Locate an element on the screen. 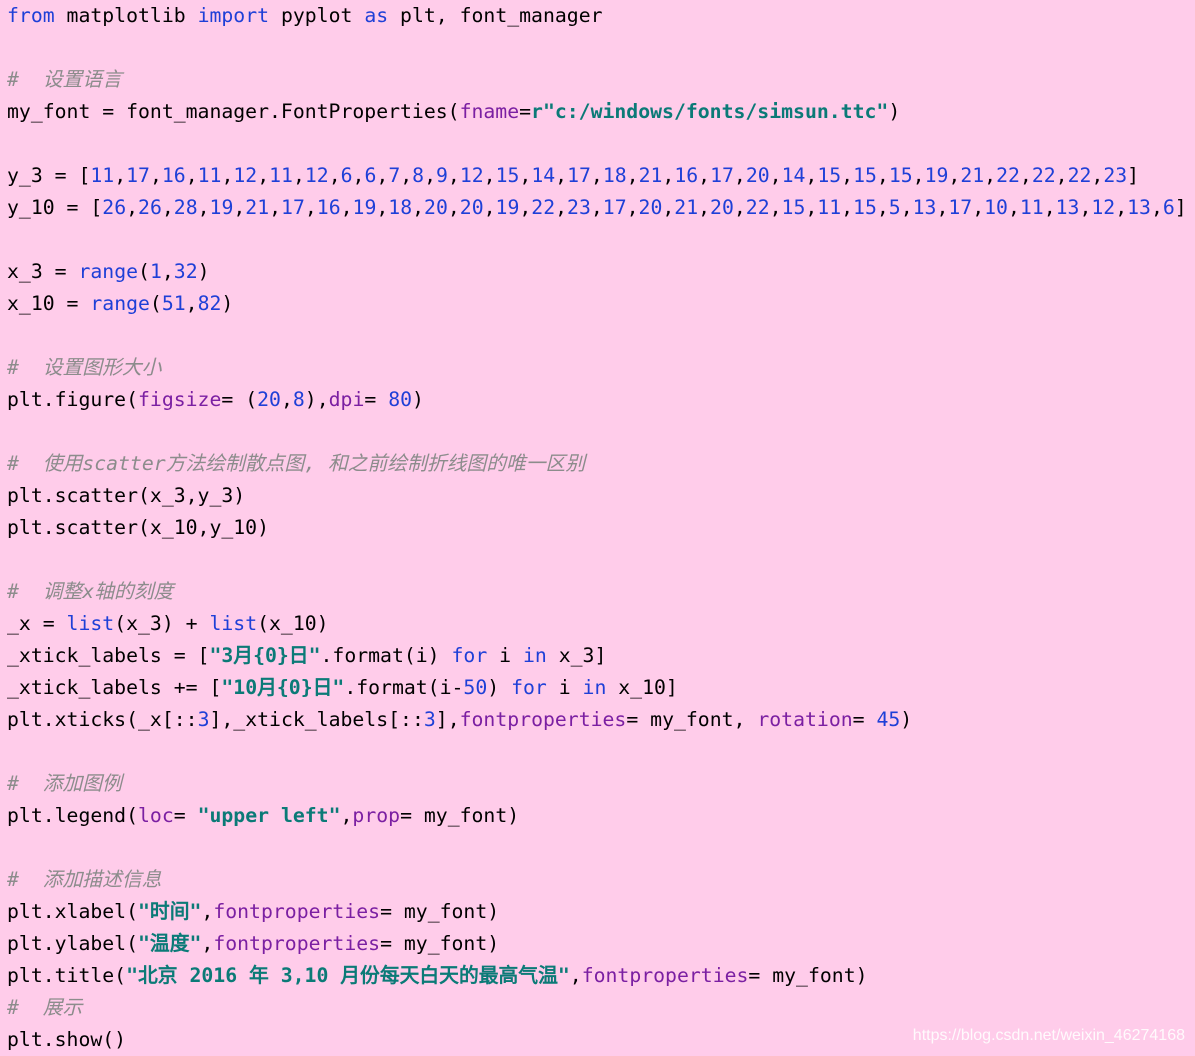 The width and height of the screenshot is (1195, 1056). code-token: plt.scatter(x_10,y_10) is located at coordinates (138, 527).